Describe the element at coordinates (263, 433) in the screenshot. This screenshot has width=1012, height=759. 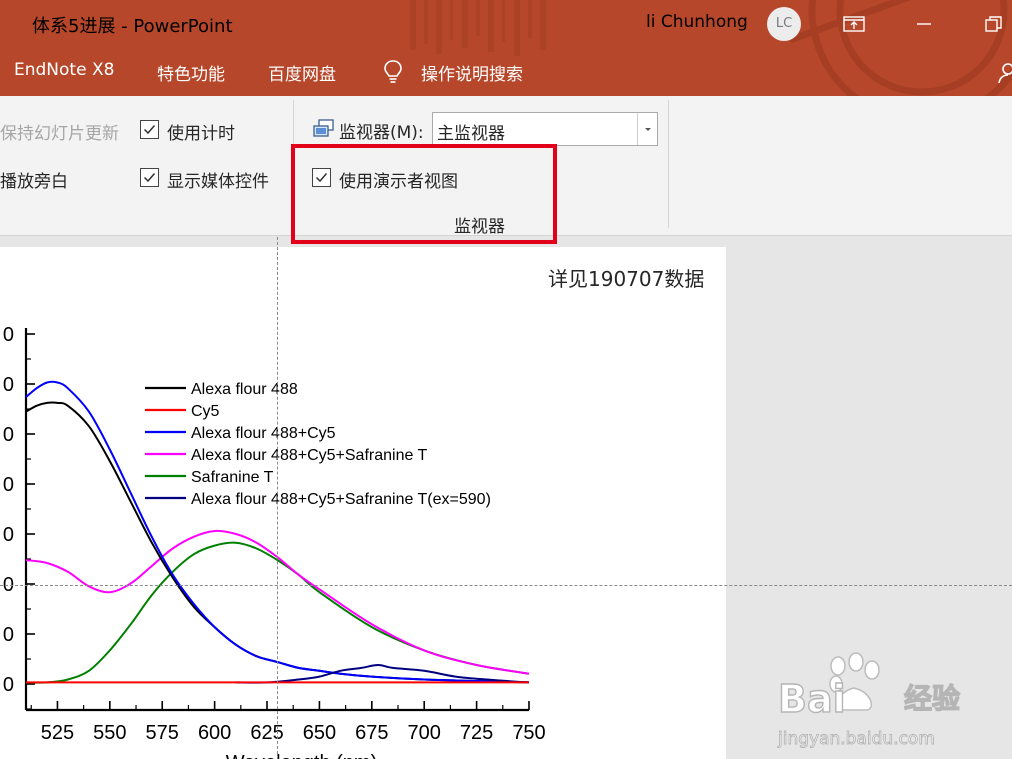
I see `legend-label: Alexa flour 488+Cy5` at that location.